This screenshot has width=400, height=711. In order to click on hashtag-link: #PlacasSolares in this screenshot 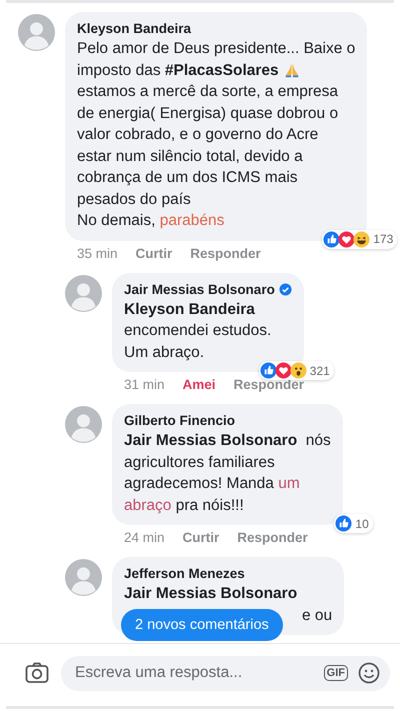, I will do `click(221, 70)`.